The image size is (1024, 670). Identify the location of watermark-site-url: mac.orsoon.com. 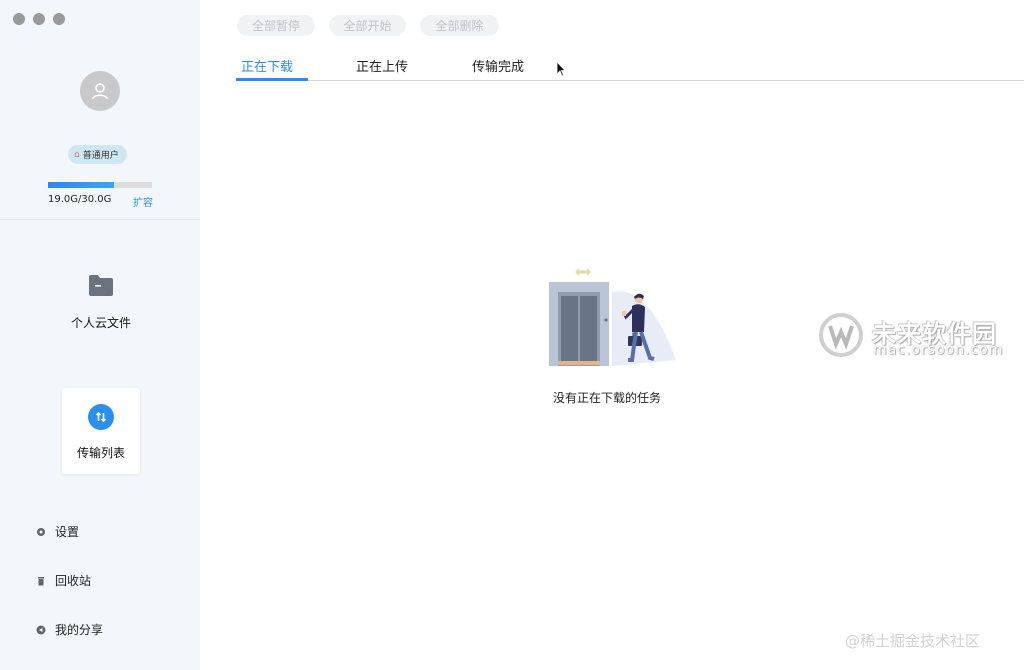
(938, 350).